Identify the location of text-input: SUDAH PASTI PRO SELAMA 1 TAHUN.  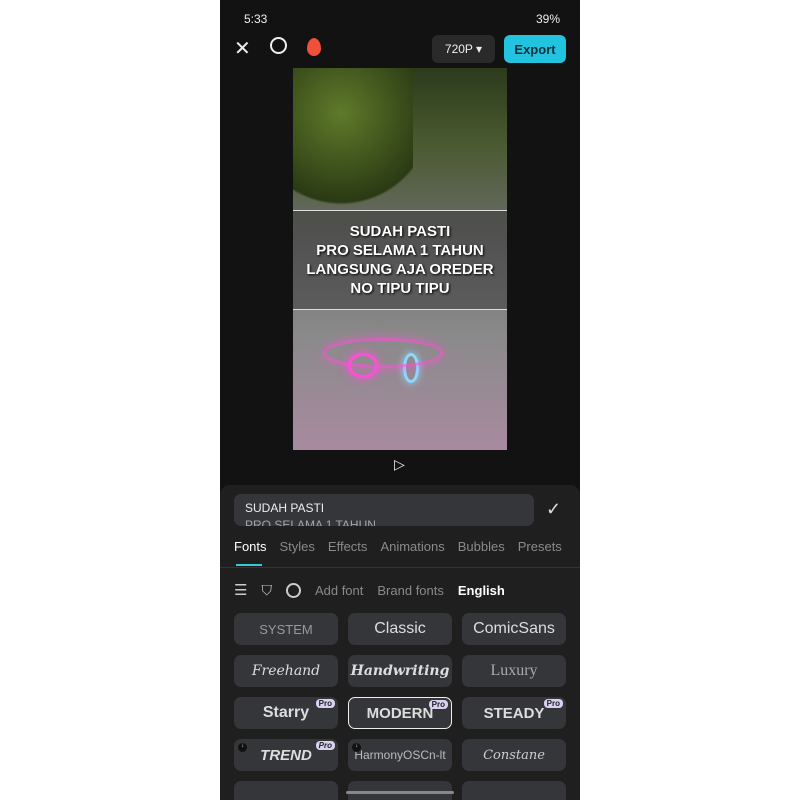
(384, 510).